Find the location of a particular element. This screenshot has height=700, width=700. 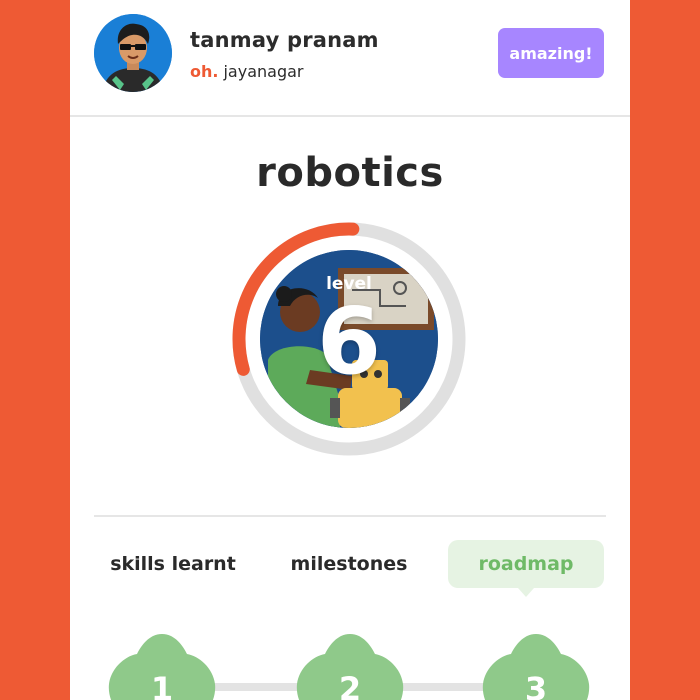

brand-logo: oh. is located at coordinates (204, 71).